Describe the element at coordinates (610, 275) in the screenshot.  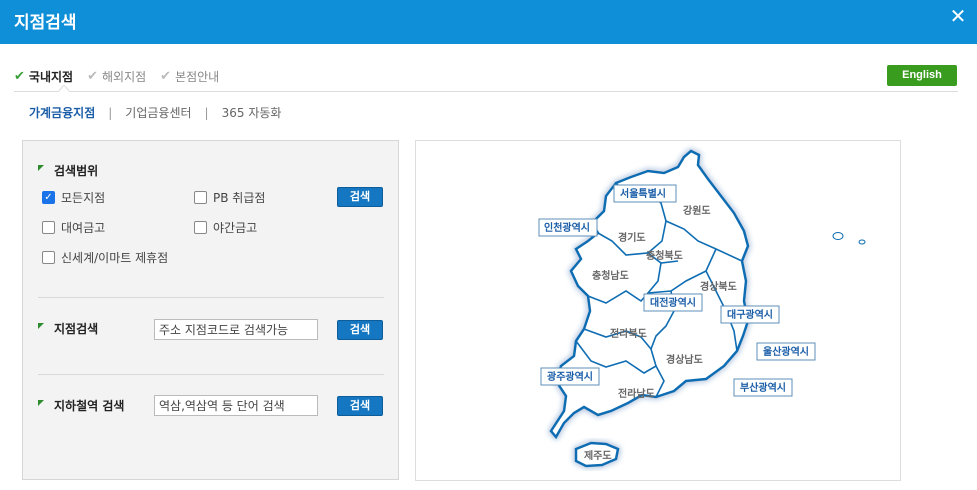
I see `region-chungnam: 충청남도` at that location.